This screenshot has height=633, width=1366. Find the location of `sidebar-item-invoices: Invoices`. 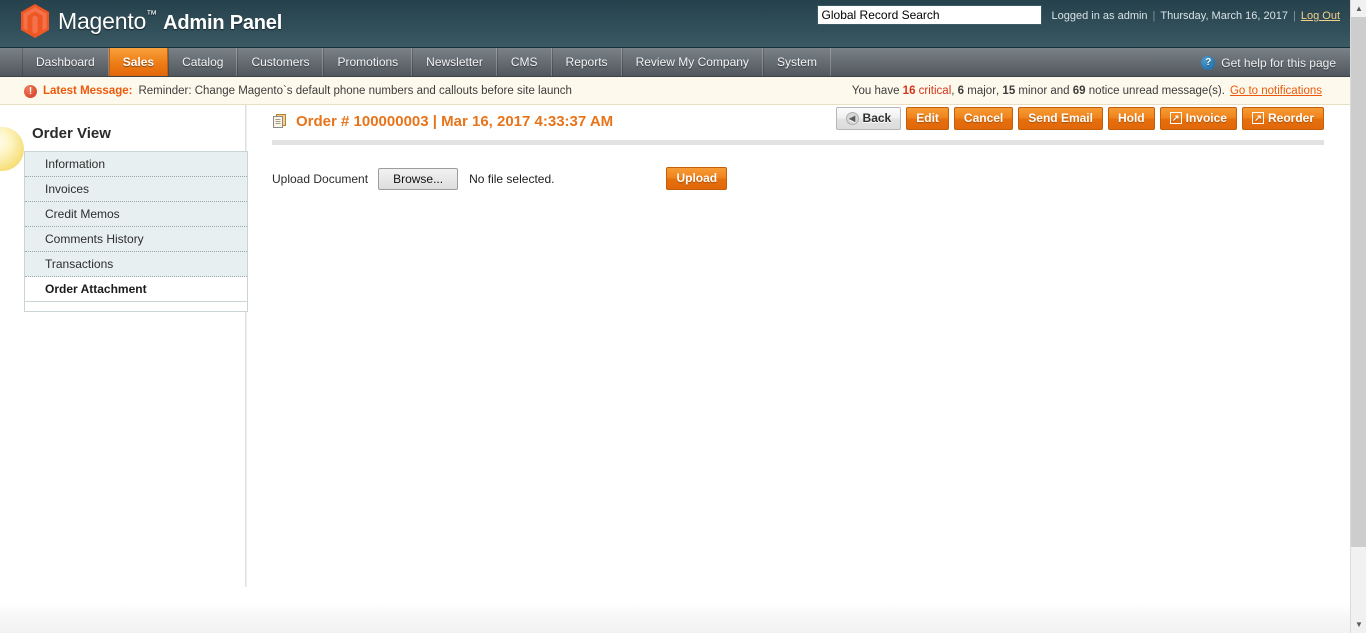

sidebar-item-invoices: Invoices is located at coordinates (136, 189).